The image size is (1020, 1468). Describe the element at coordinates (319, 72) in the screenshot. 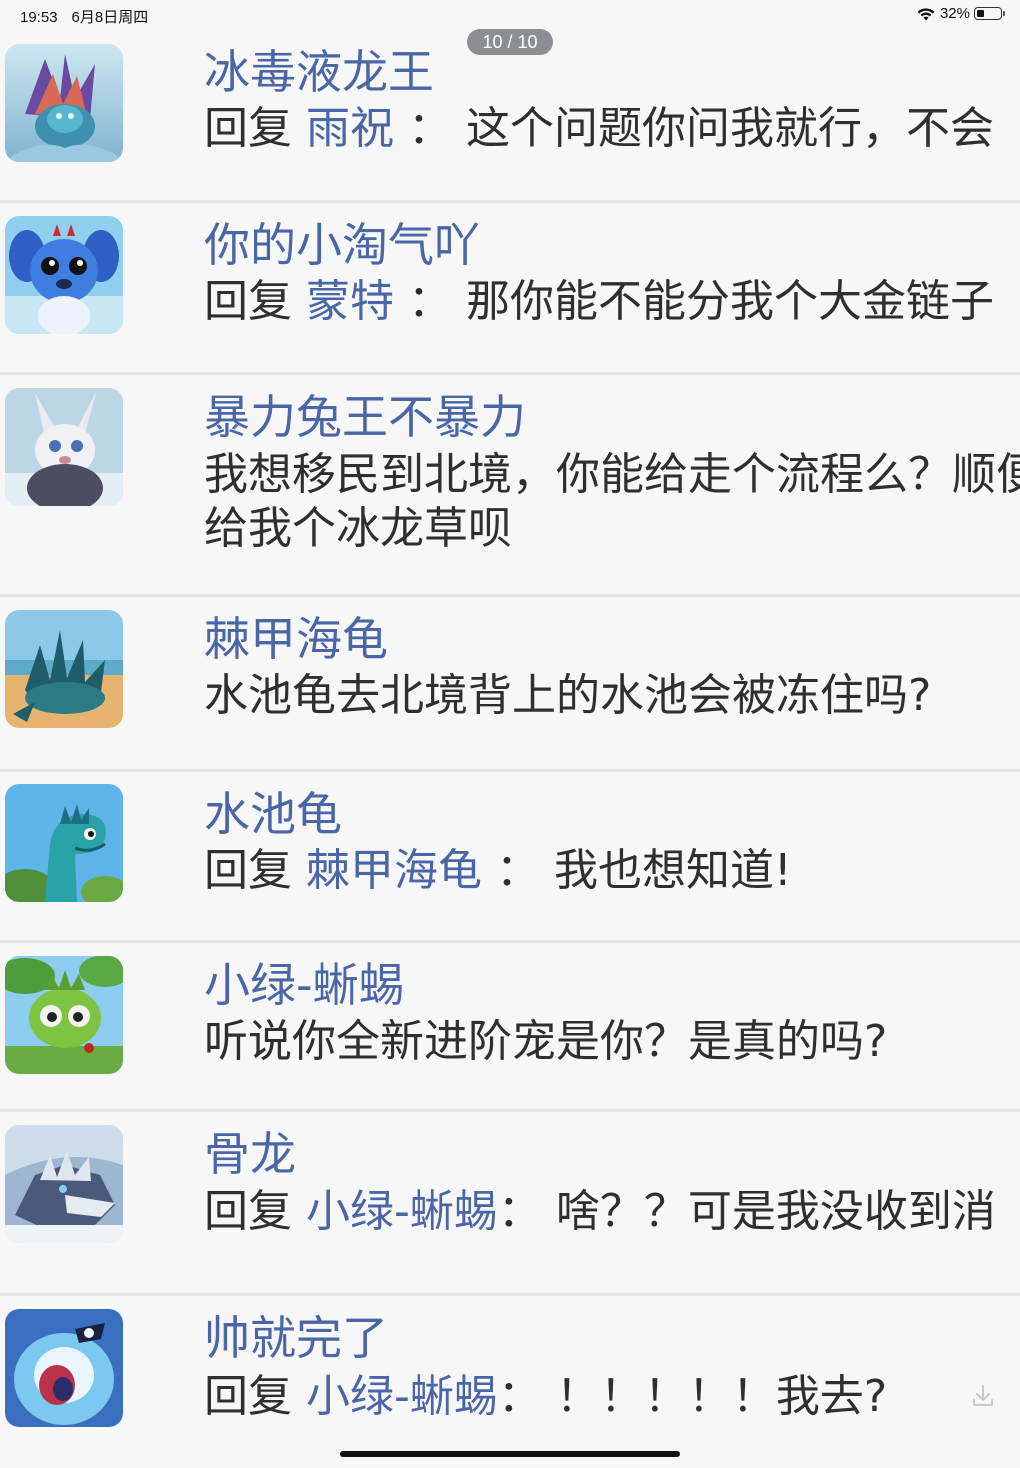

I see `comment-author: 冰毒液龙王` at that location.